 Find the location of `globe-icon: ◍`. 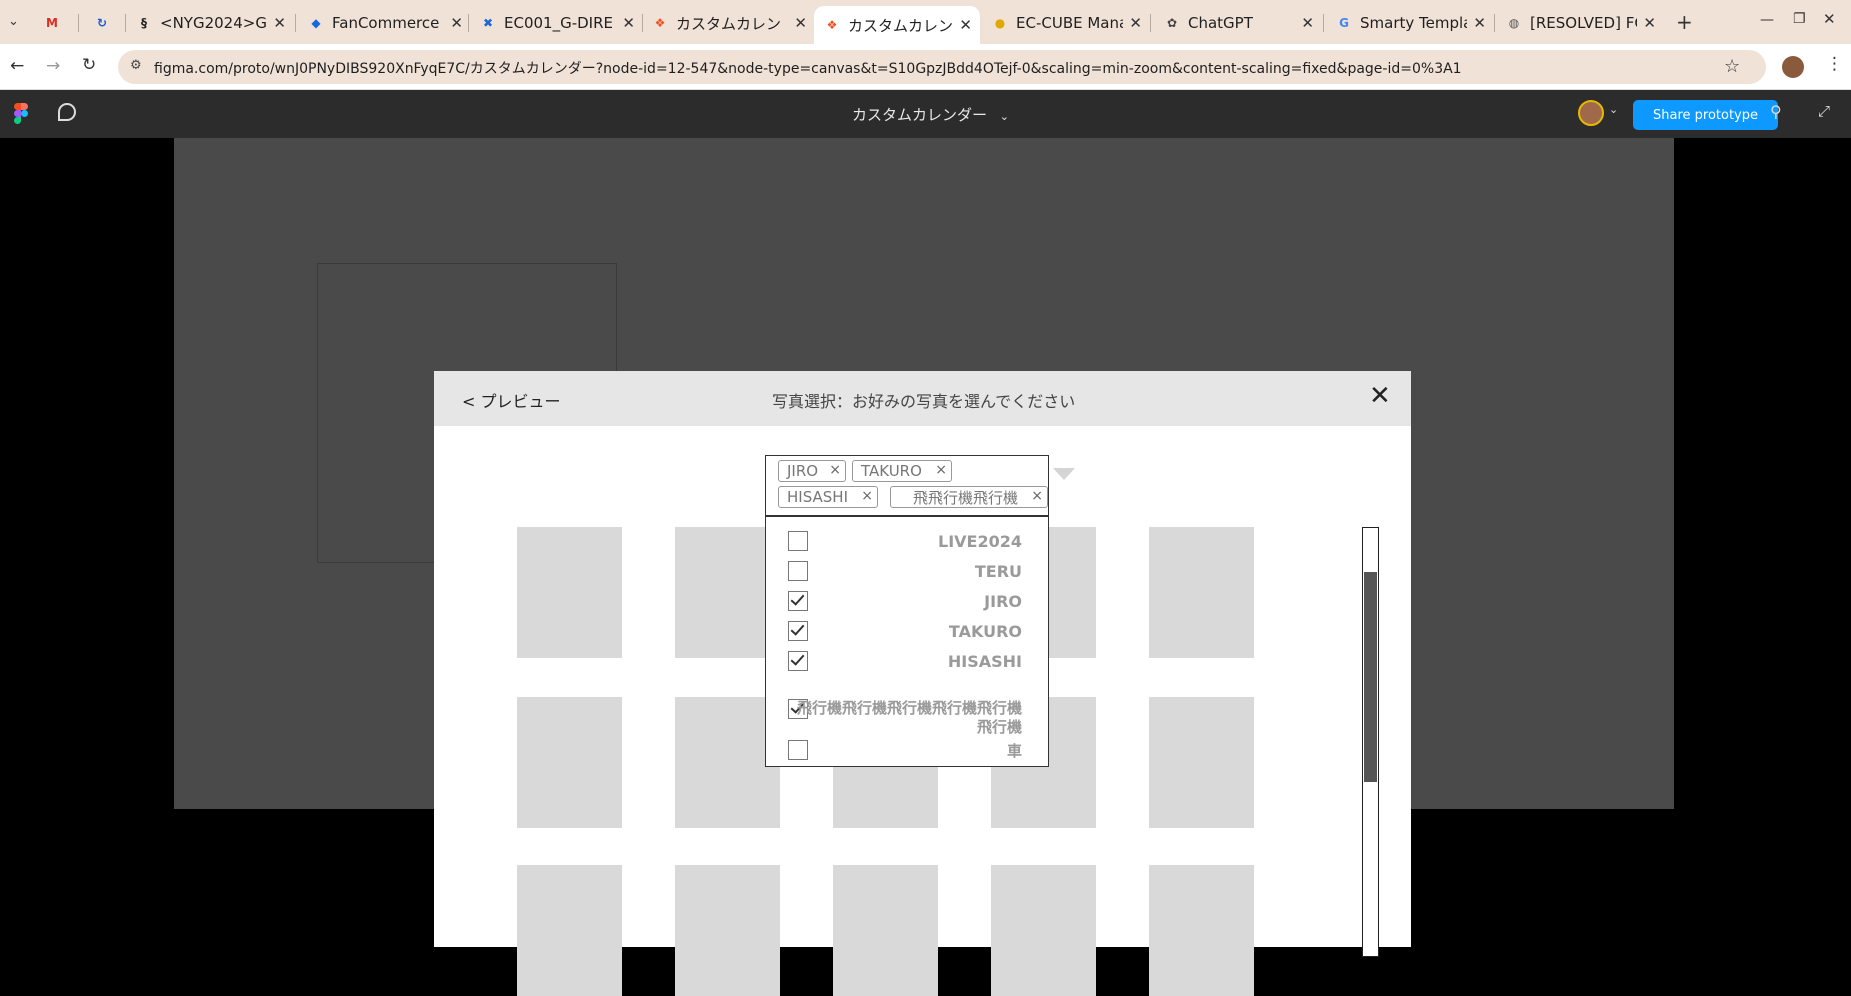

globe-icon: ◍ is located at coordinates (1514, 23).